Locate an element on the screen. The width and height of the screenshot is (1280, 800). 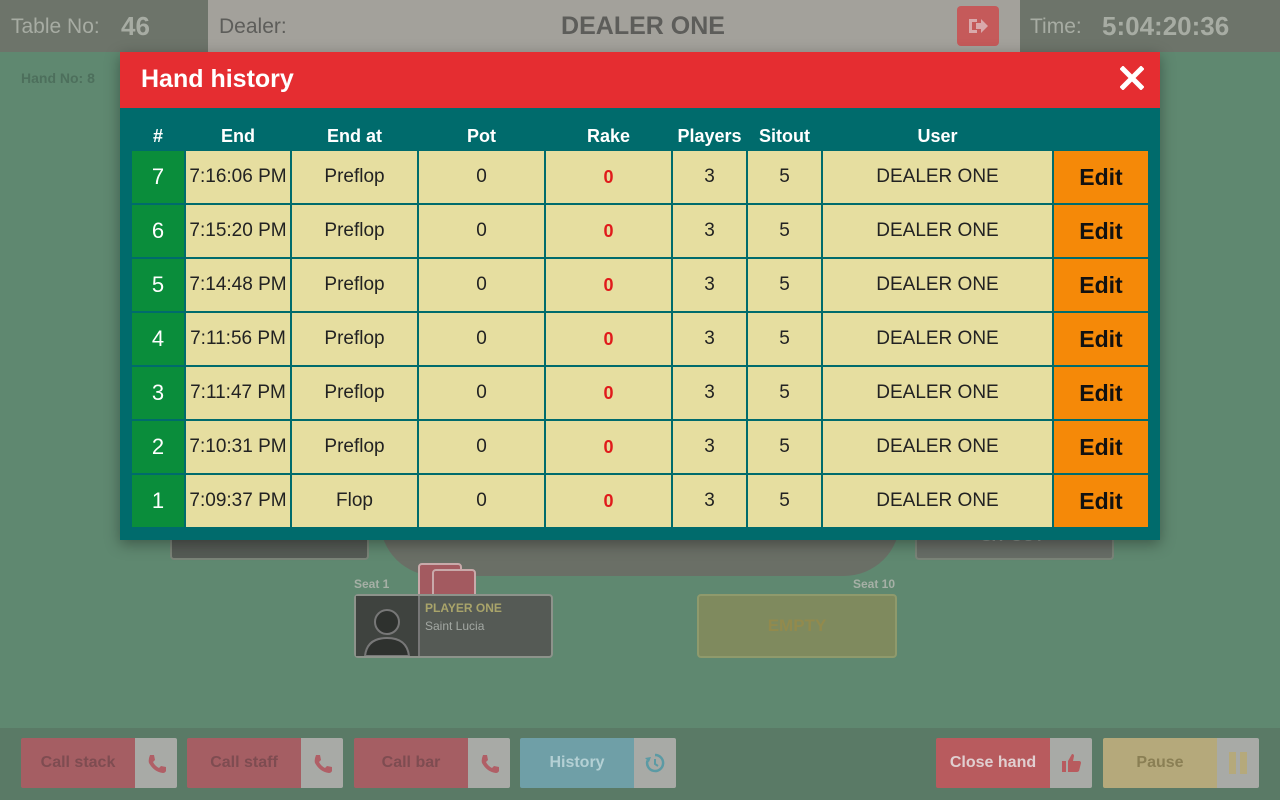
pause-icon is located at coordinates (1238, 763).